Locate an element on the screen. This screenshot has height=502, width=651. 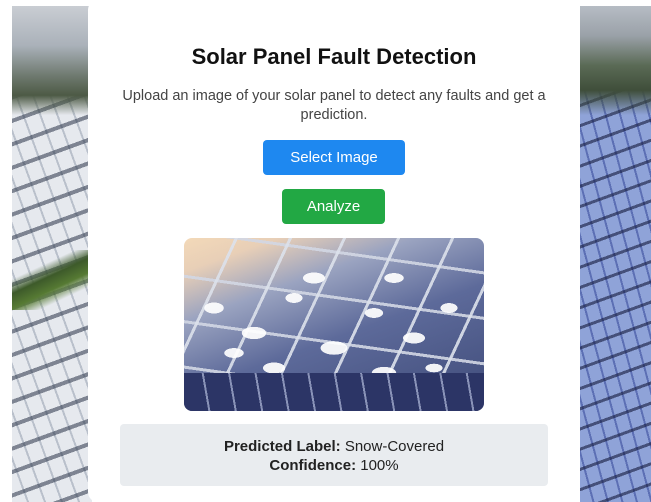
predicted-label-line: Predicted Label: Snow-Covered is located at coordinates (334, 446).